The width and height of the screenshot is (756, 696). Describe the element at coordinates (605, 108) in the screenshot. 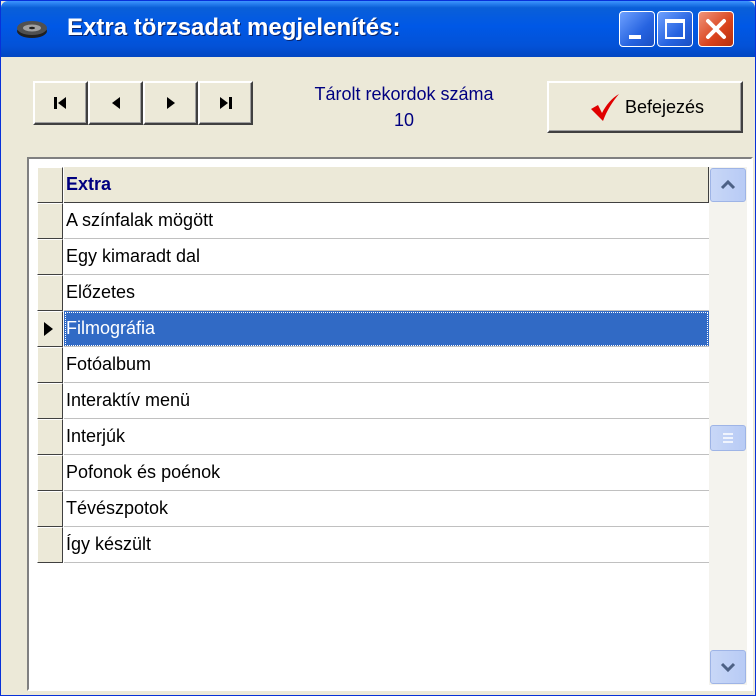

I see `checkmark-icon` at that location.